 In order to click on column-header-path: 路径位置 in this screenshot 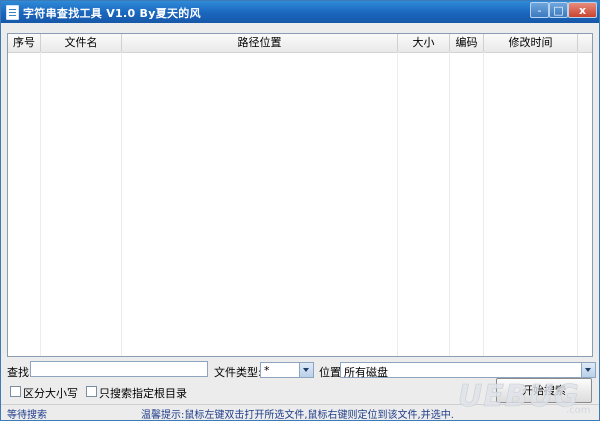, I will do `click(260, 43)`.